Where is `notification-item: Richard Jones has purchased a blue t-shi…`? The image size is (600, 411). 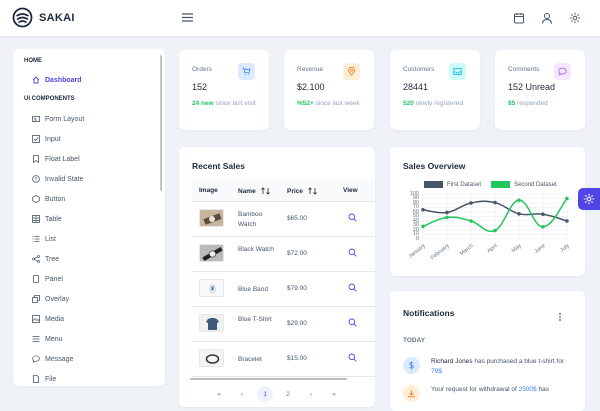 notification-item: Richard Jones has purchased a blue t-shi… is located at coordinates (487, 367).